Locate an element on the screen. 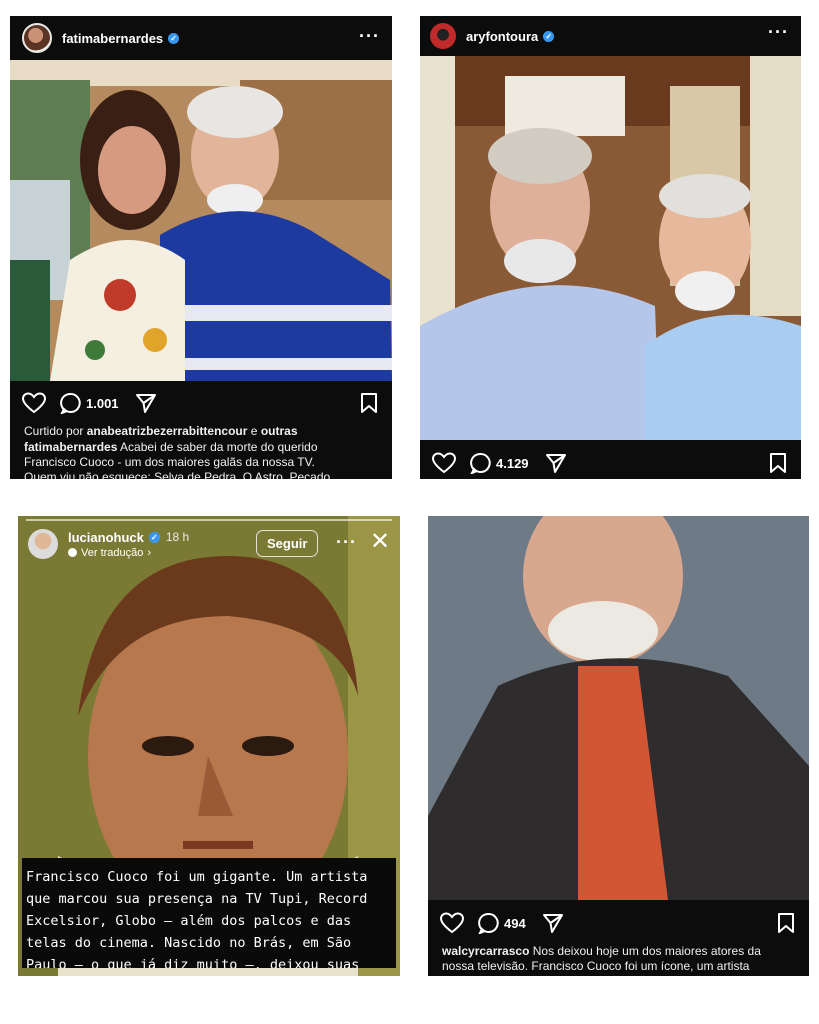  story-progress is located at coordinates (209, 520).